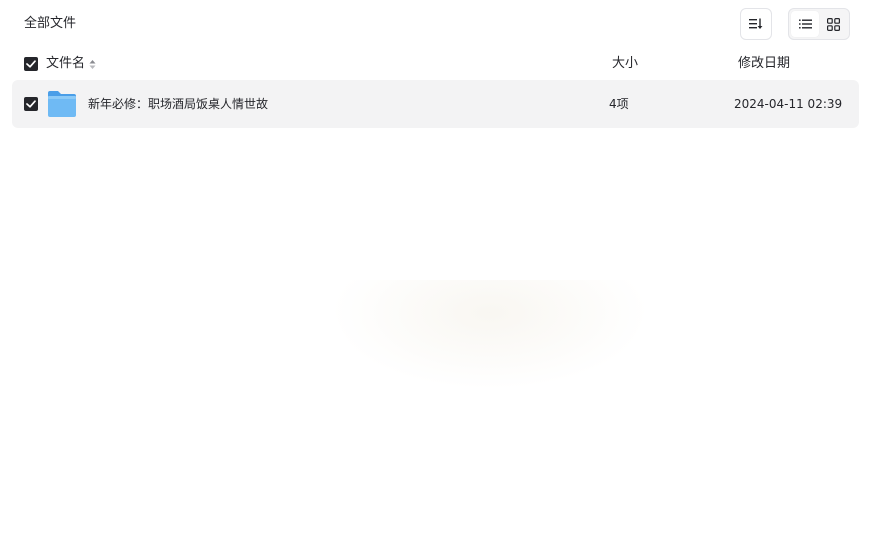 Image resolution: width=874 pixels, height=538 pixels. Describe the element at coordinates (50, 24) in the screenshot. I see `breadcrumb-all-files: 全部文件` at that location.